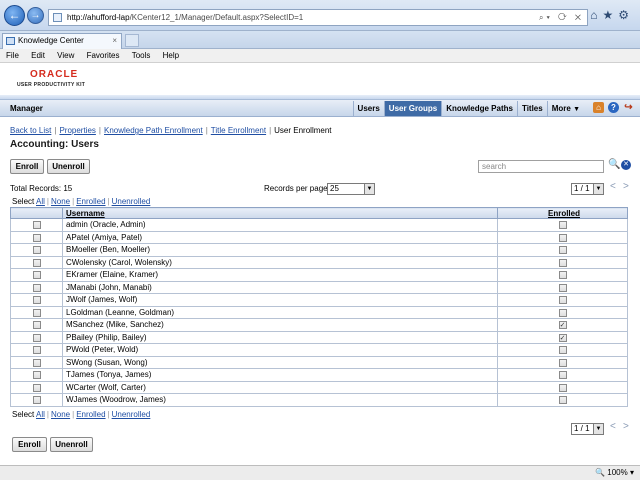  Describe the element at coordinates (319, 237) in the screenshot. I see `table-row: APatel (Amiya, Patel)` at that location.